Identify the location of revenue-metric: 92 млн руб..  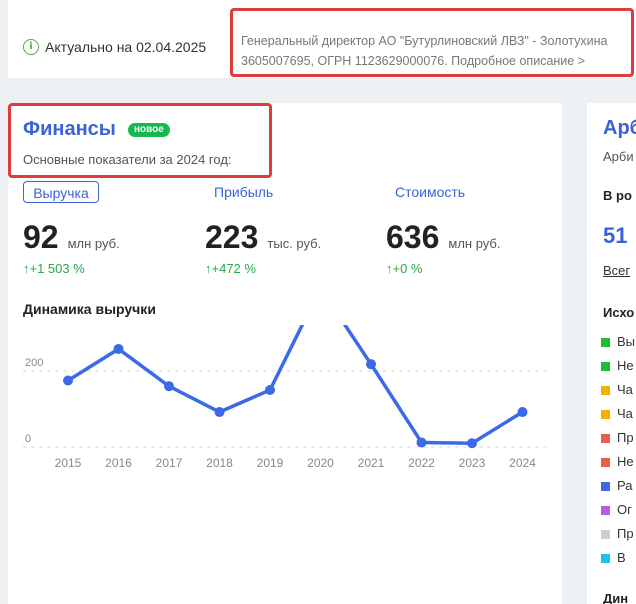
(71, 237).